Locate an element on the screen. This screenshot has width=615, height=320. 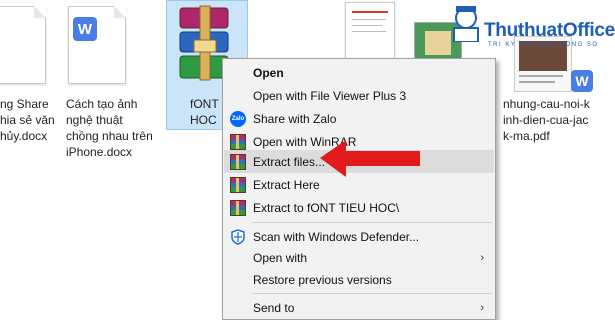
docx-file-icon is located at coordinates (23, 45).